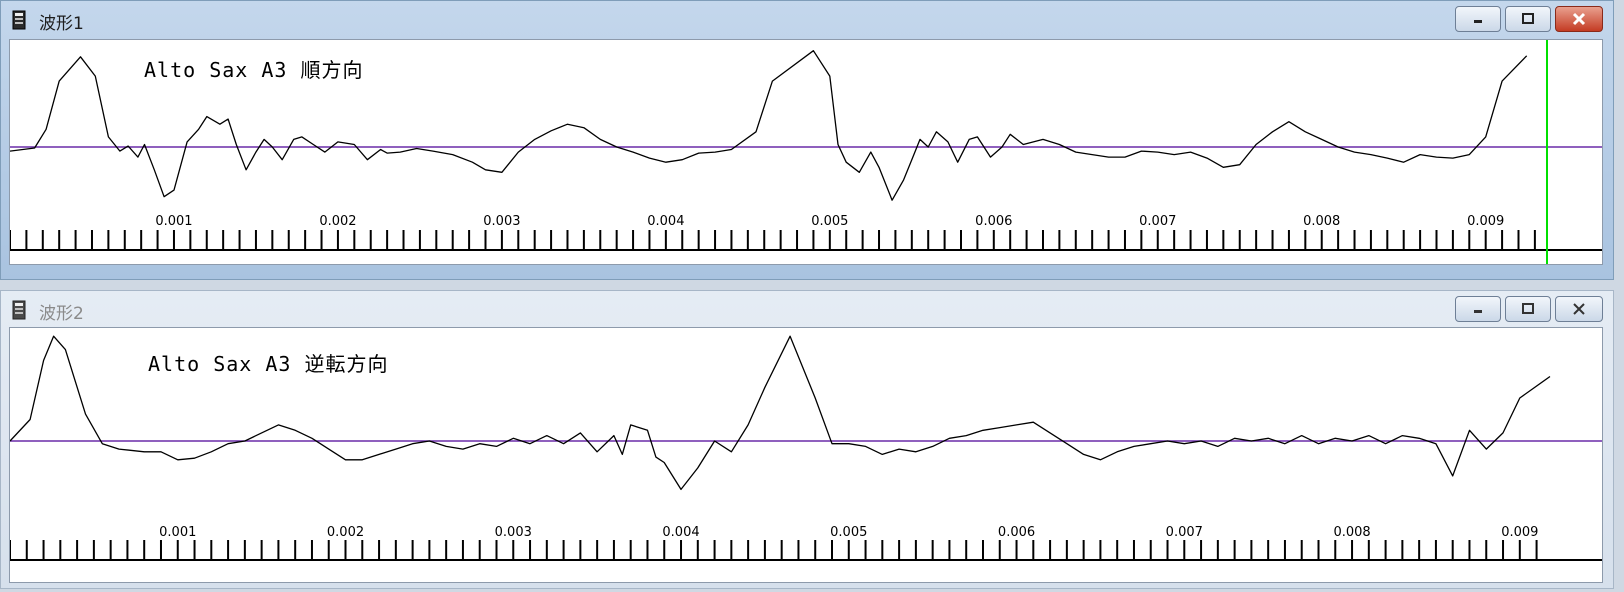  I want to click on title-bar: 波形2, so click(807, 309).